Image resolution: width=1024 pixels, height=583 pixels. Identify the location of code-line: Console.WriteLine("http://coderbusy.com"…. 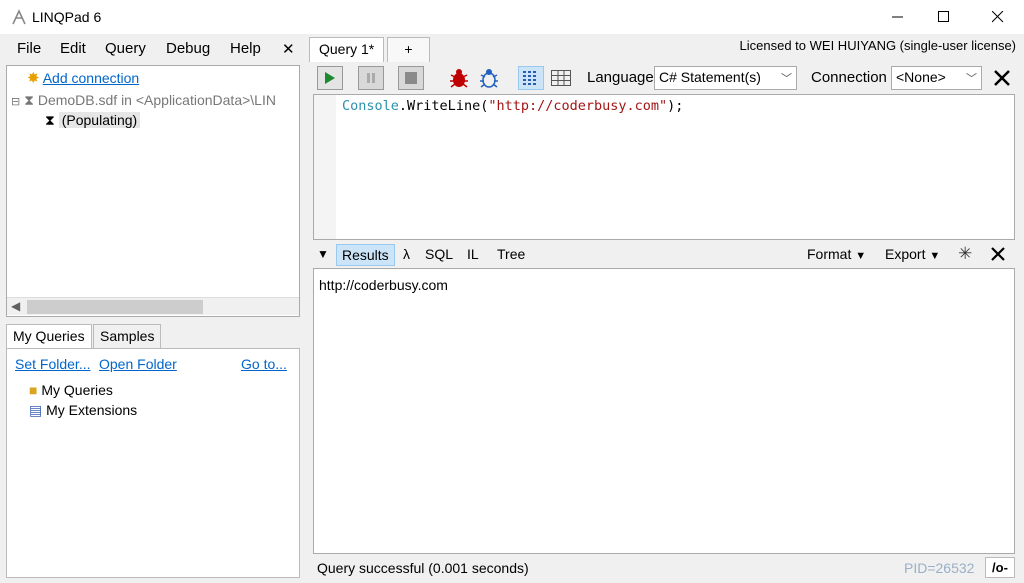
(512, 106).